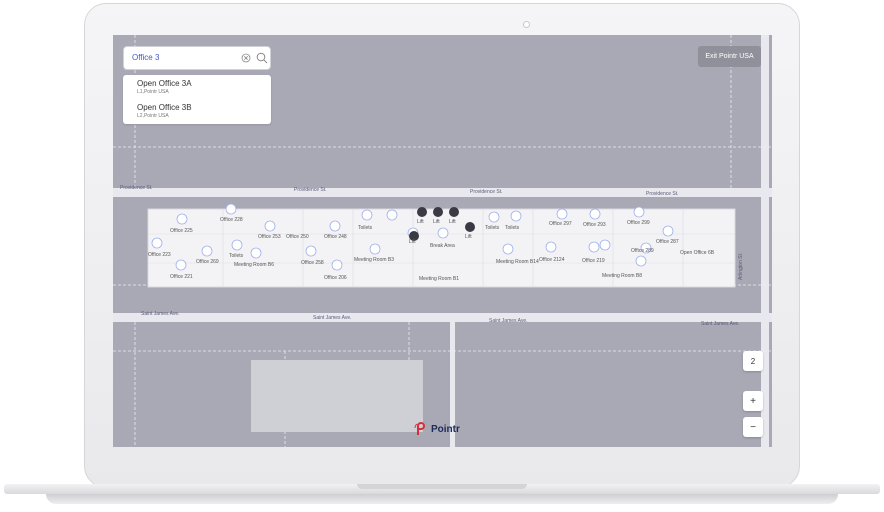 The height and width of the screenshot is (512, 884). What do you see at coordinates (153, 116) in the screenshot?
I see `result-subtitle: L2,Pointr USA` at bounding box center [153, 116].